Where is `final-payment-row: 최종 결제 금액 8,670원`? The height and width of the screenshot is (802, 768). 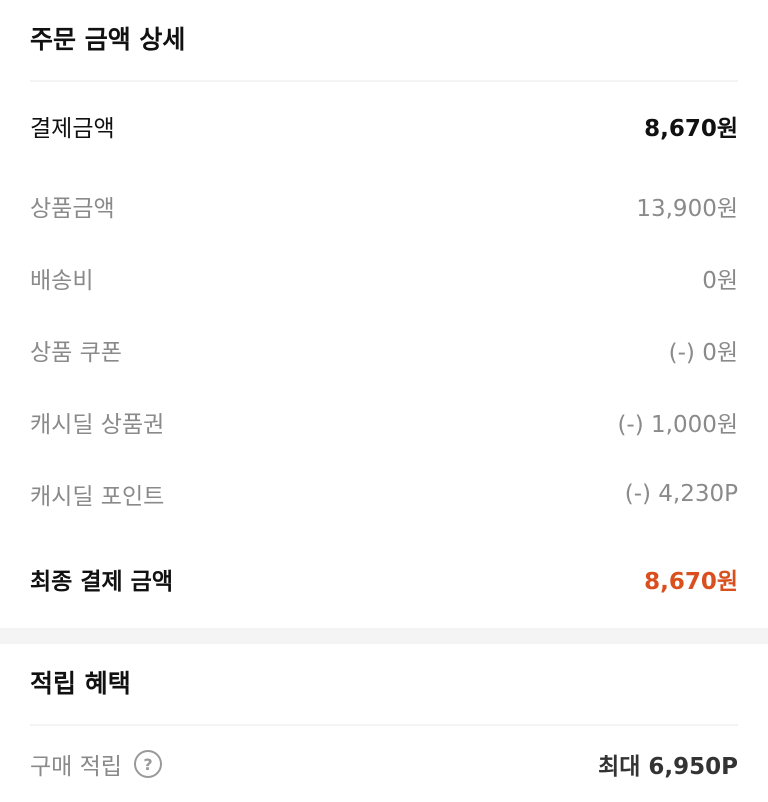 final-payment-row: 최종 결제 금액 8,670원 is located at coordinates (384, 579).